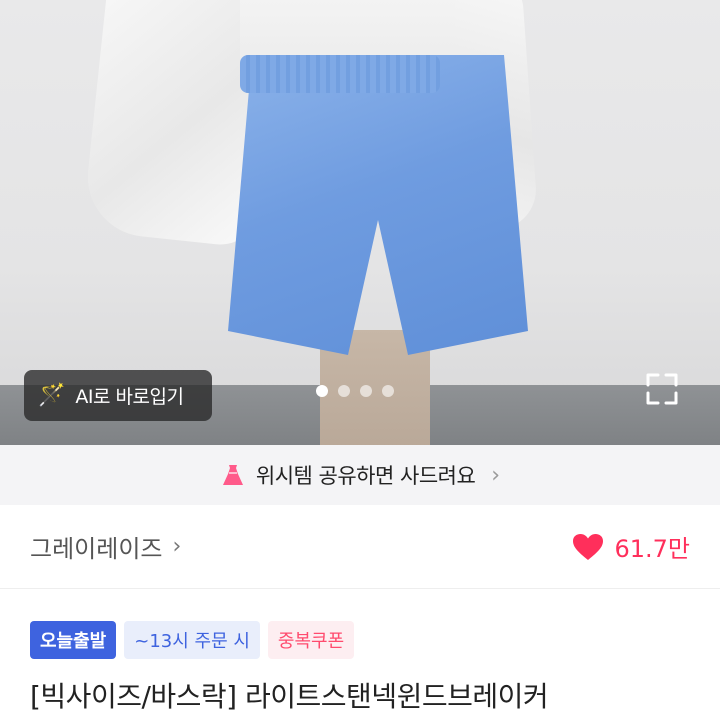 The image size is (720, 720). I want to click on order-cutoff-badge: ~13시 주문 시, so click(192, 640).